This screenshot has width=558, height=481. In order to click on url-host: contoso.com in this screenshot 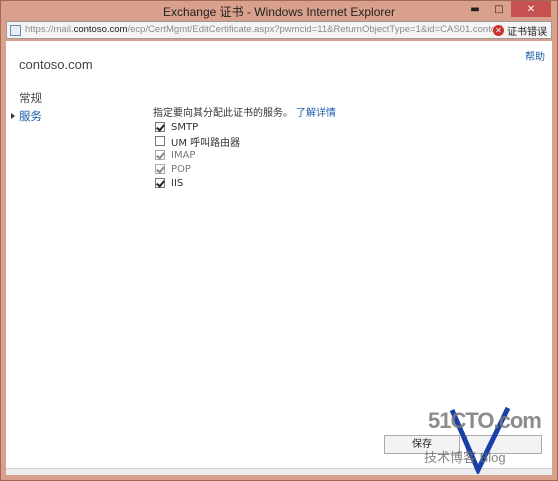, I will do `click(100, 29)`.